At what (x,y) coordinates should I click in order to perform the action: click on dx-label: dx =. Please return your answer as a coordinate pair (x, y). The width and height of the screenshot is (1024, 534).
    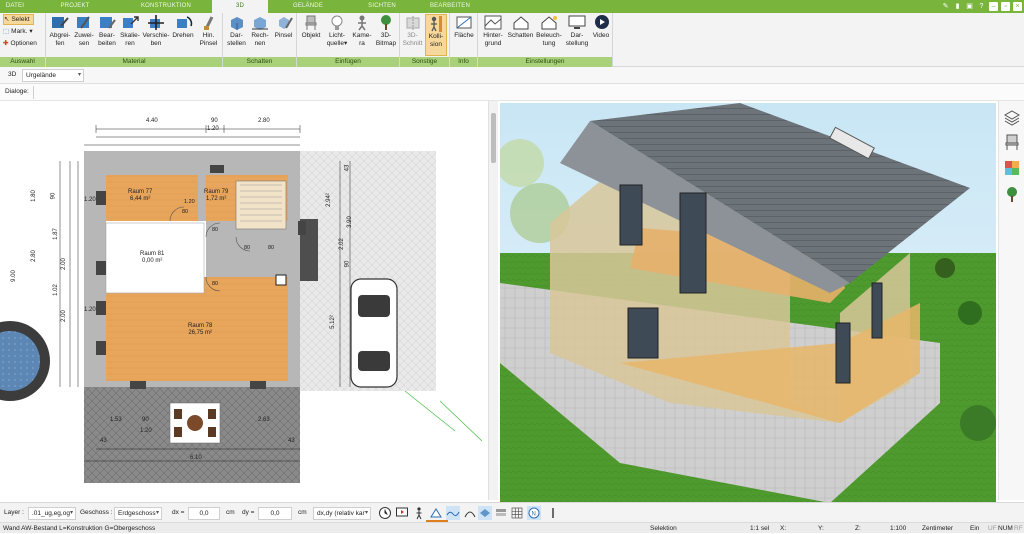
    Looking at the image, I should click on (178, 512).